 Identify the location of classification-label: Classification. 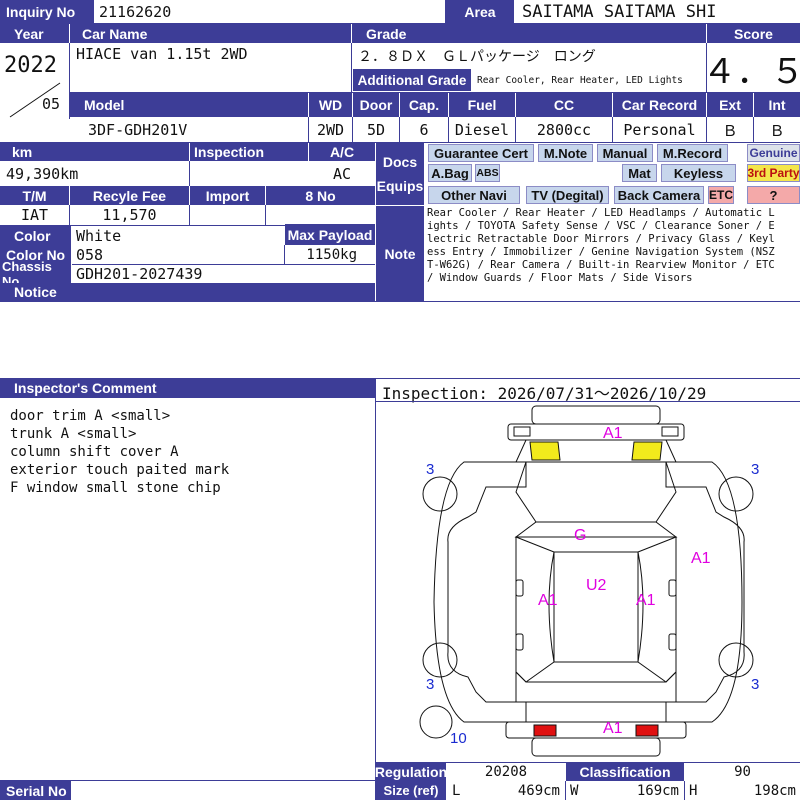
(625, 771).